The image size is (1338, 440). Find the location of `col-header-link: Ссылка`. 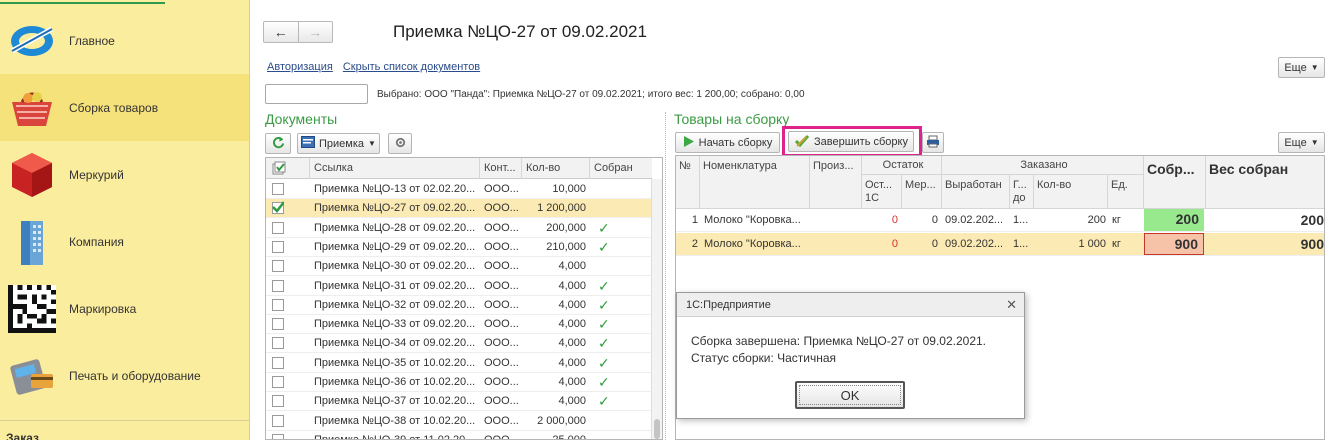

col-header-link: Ссылка is located at coordinates (395, 168).